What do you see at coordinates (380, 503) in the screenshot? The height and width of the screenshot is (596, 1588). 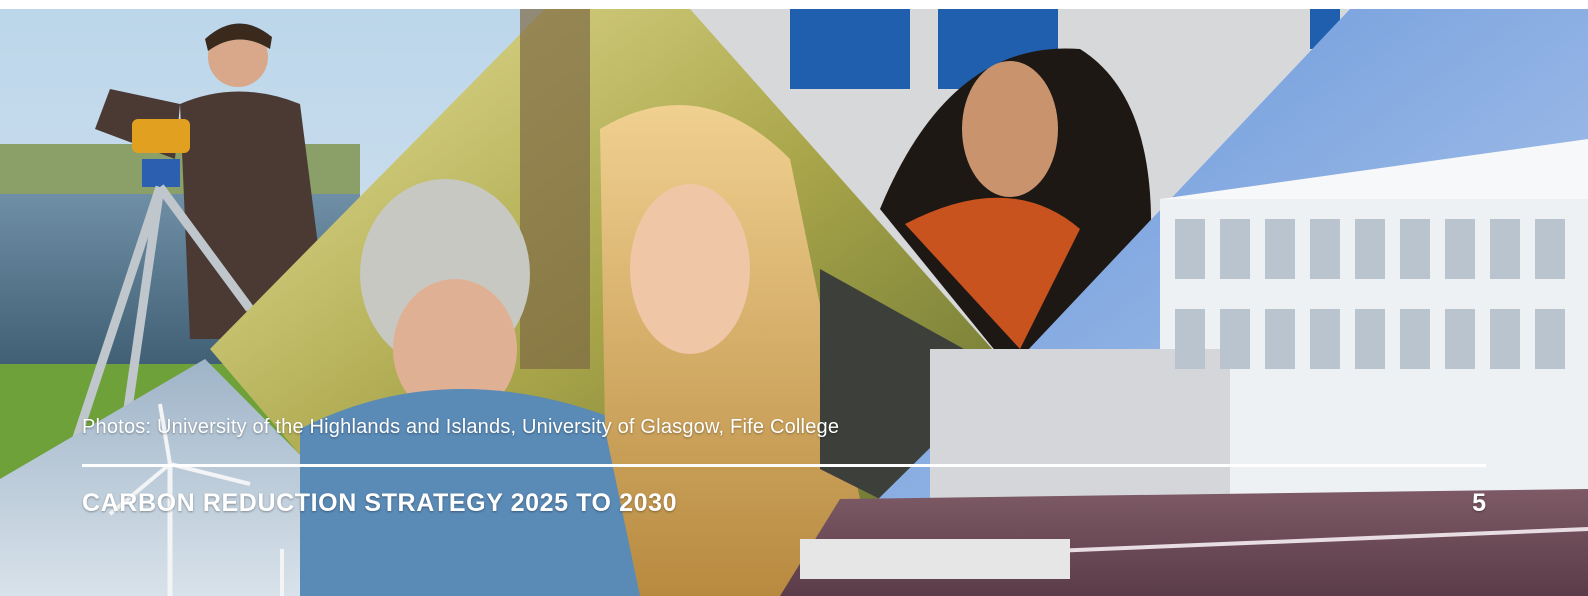 I see `document-title: CARBON REDUCTION STRATEGY 2025 TO 2030` at bounding box center [380, 503].